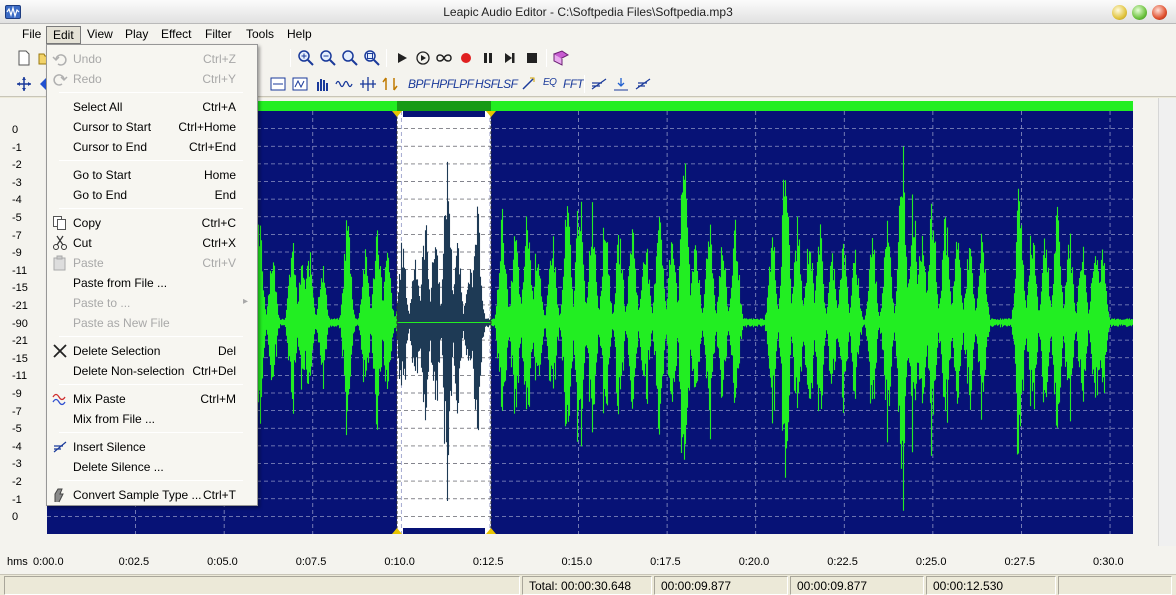  Describe the element at coordinates (136, 35) in the screenshot. I see `menu-play: Play` at that location.